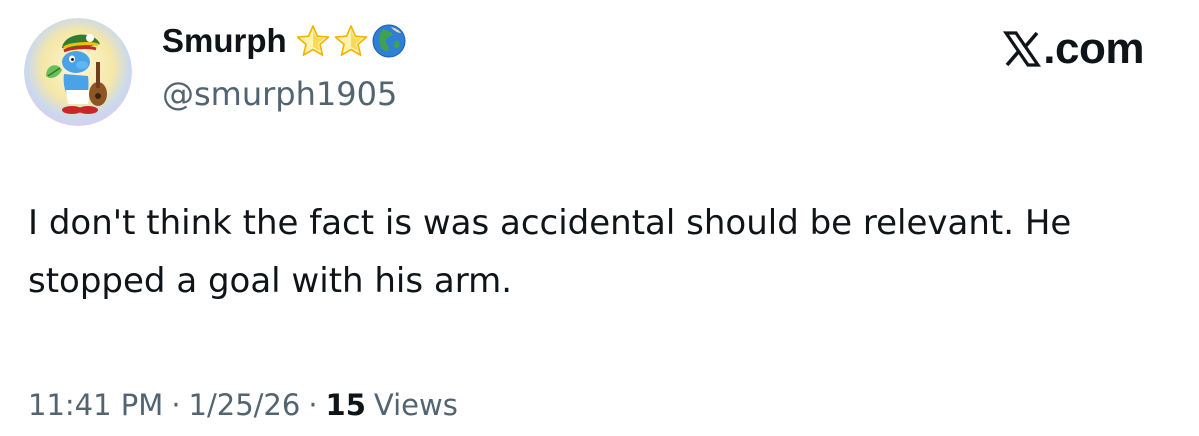 The width and height of the screenshot is (1199, 436). I want to click on tweet-time: 11:41 PM, so click(95, 405).